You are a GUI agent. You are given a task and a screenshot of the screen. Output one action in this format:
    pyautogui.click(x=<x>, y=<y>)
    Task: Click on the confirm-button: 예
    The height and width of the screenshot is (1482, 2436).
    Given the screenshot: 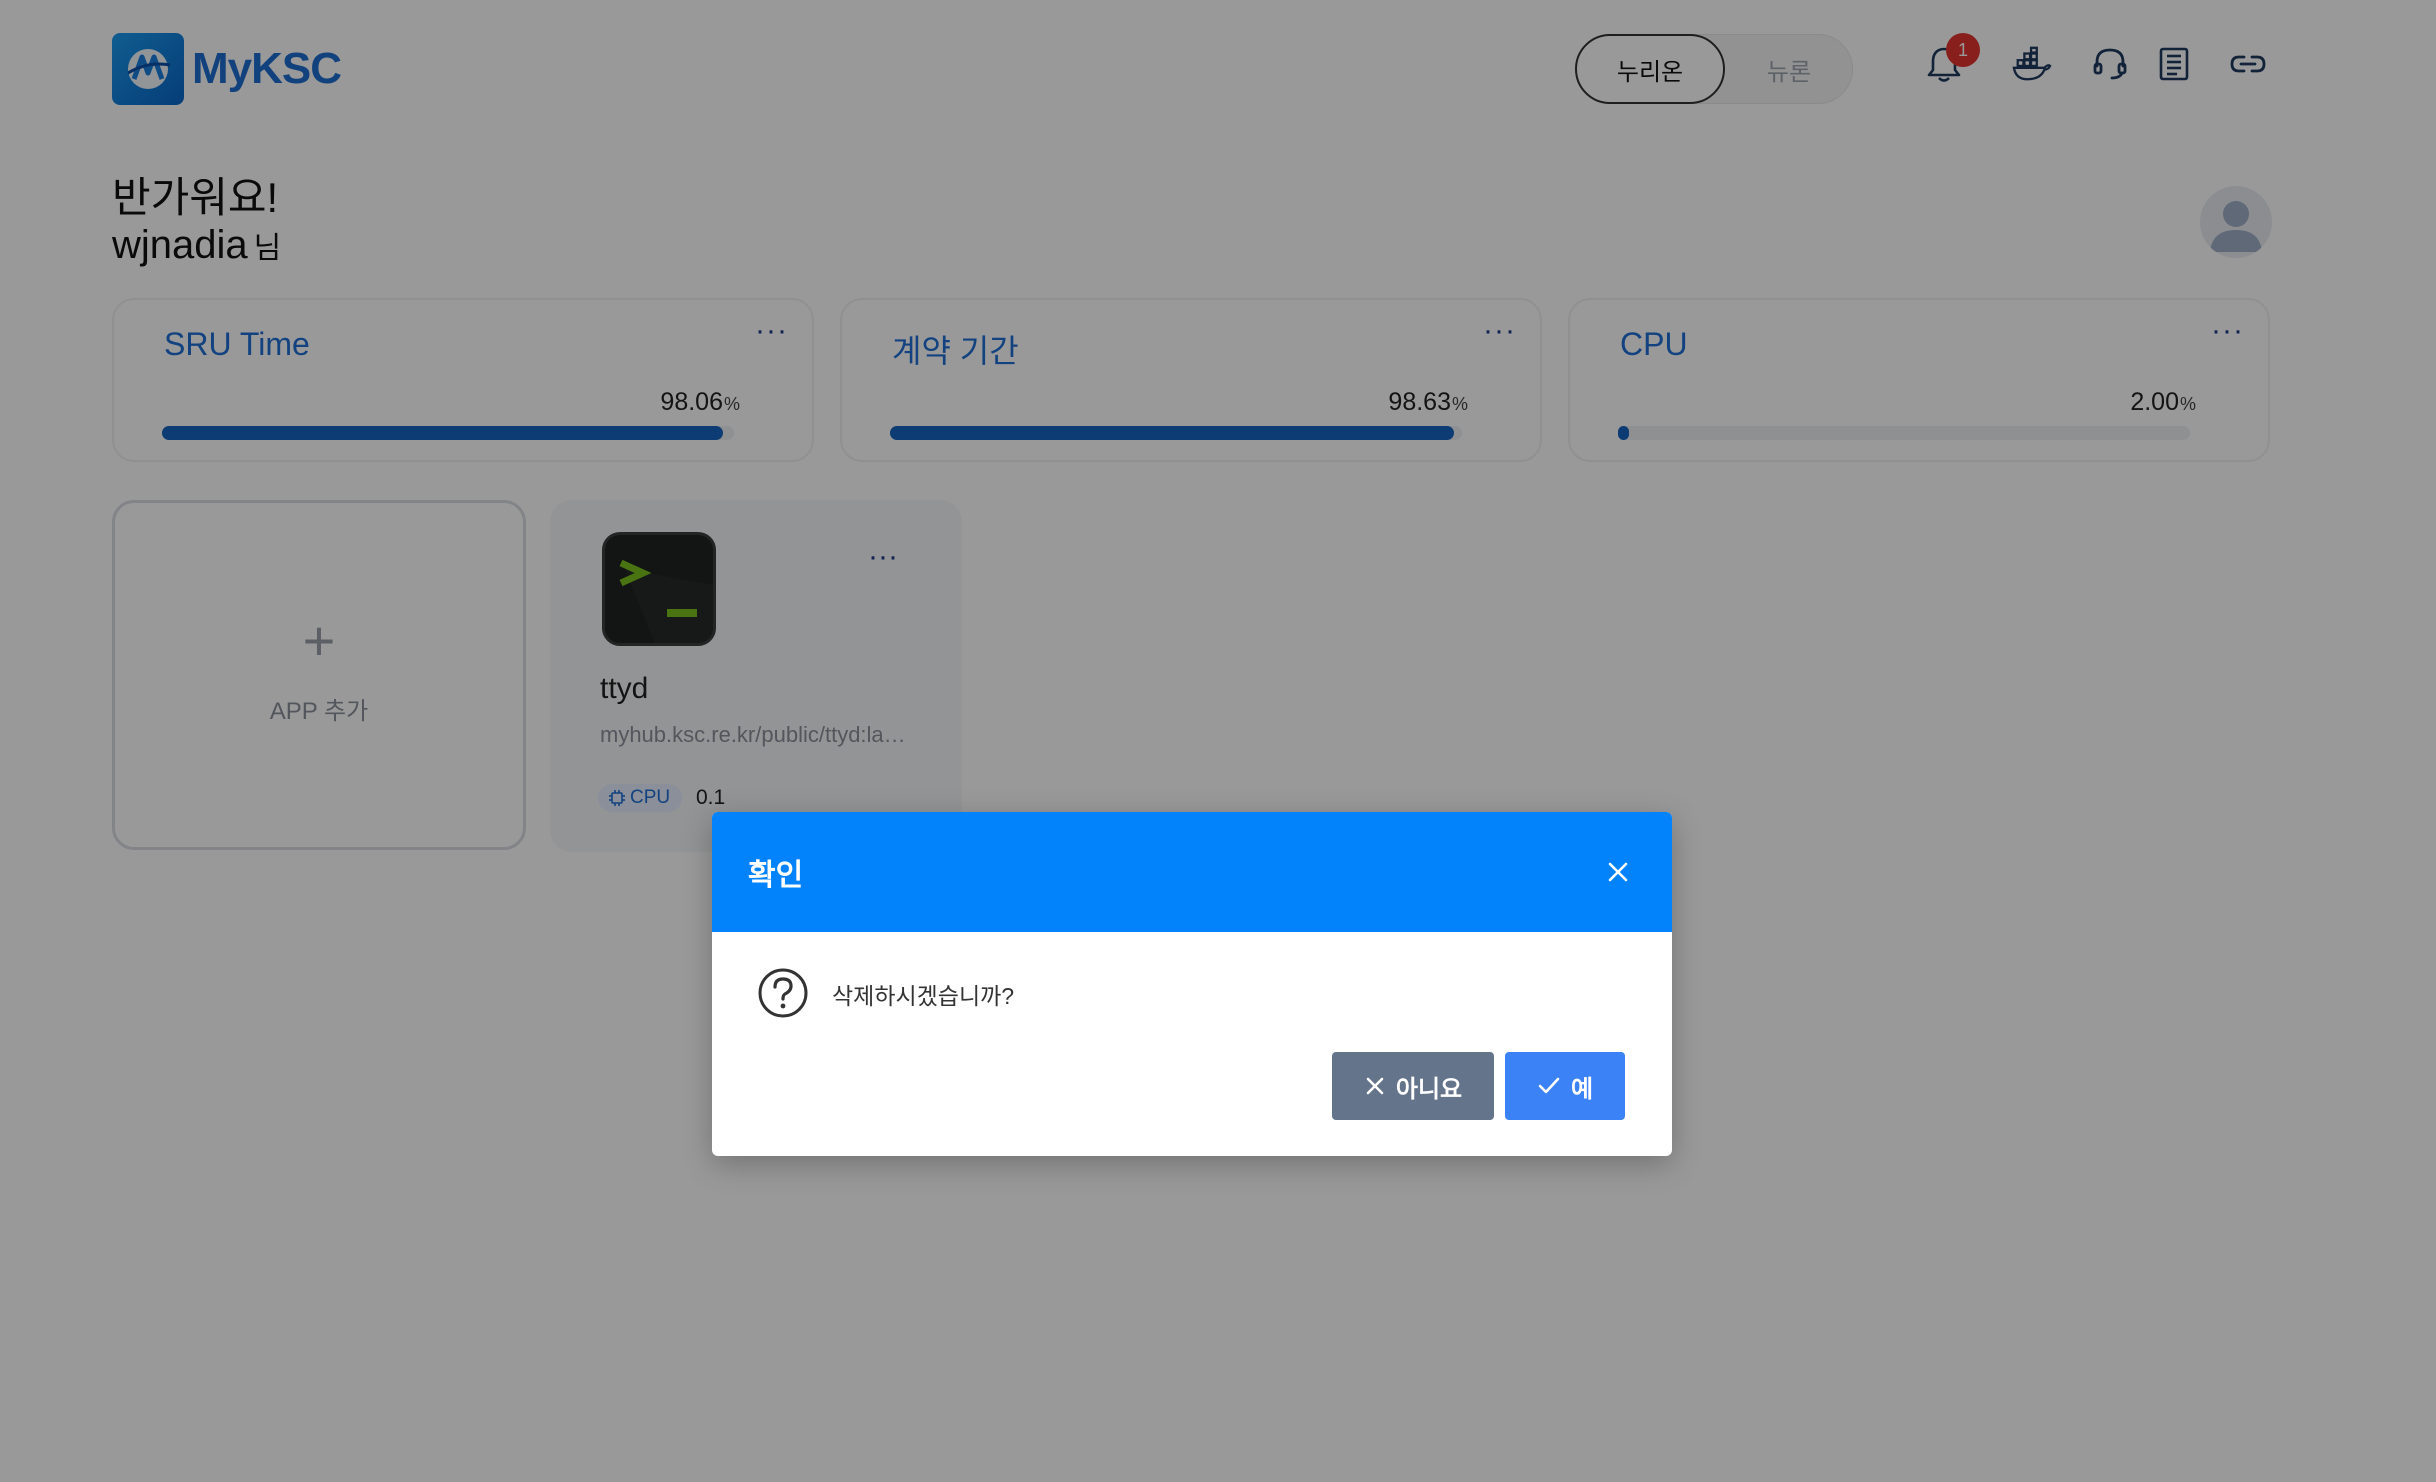 What is the action you would take?
    pyautogui.click(x=1565, y=1086)
    